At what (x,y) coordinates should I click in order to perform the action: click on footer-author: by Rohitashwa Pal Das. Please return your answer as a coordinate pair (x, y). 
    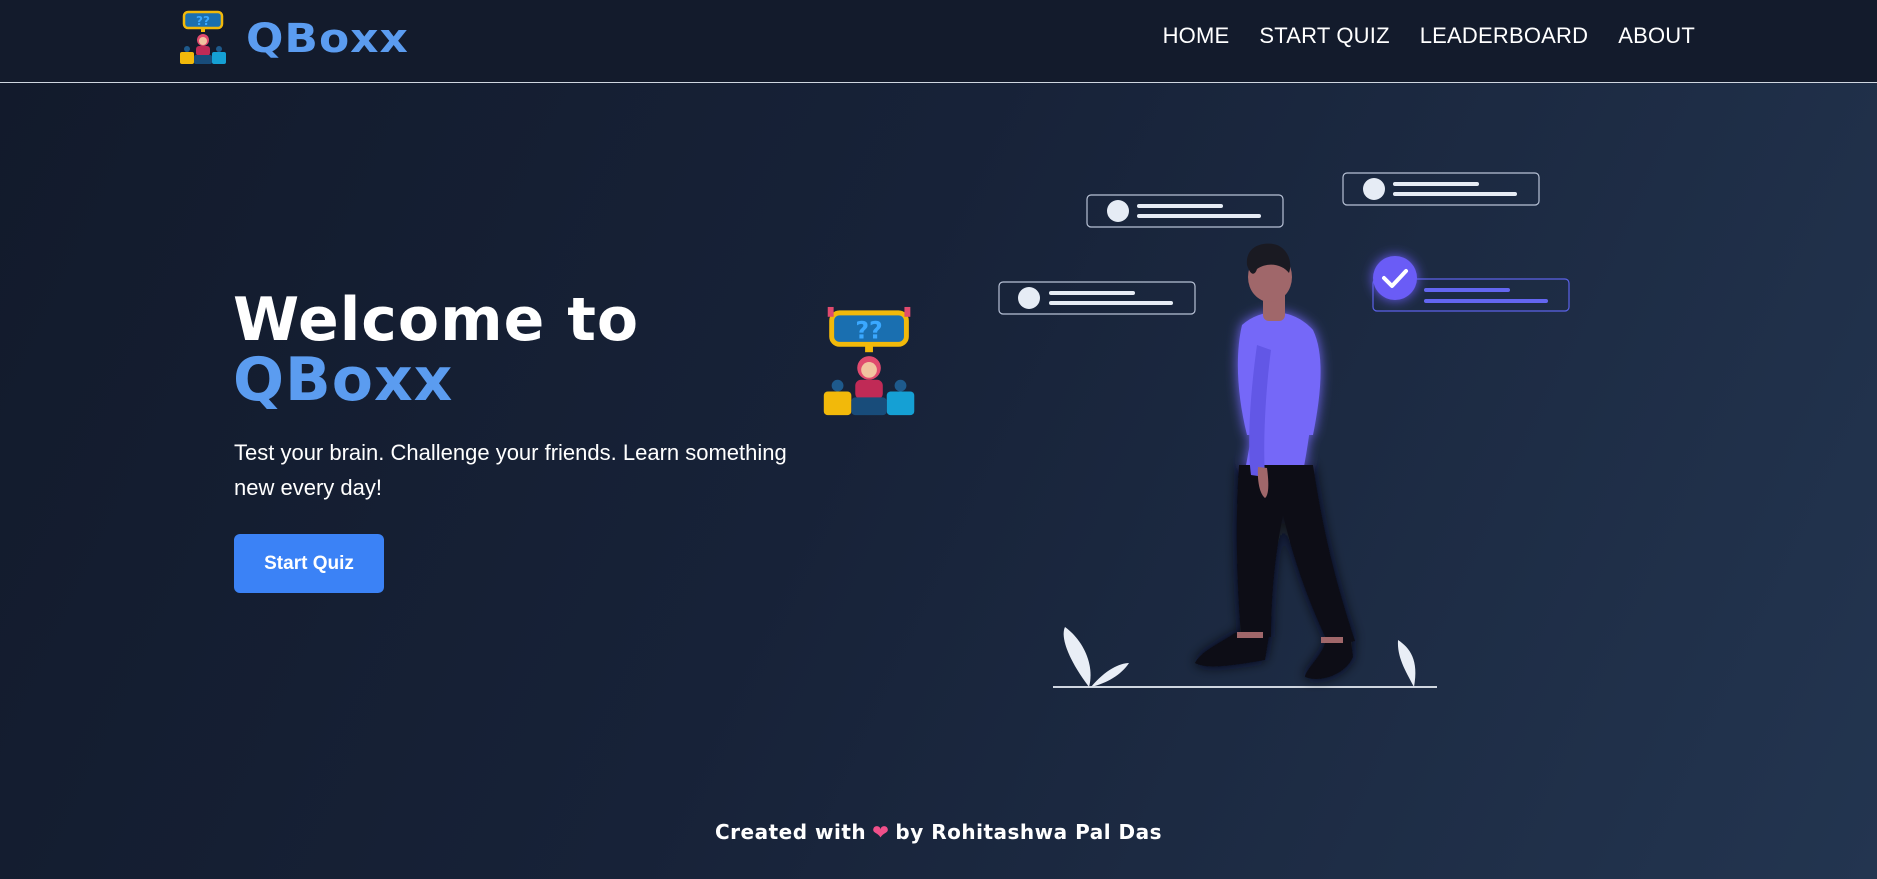
    Looking at the image, I should click on (1029, 832).